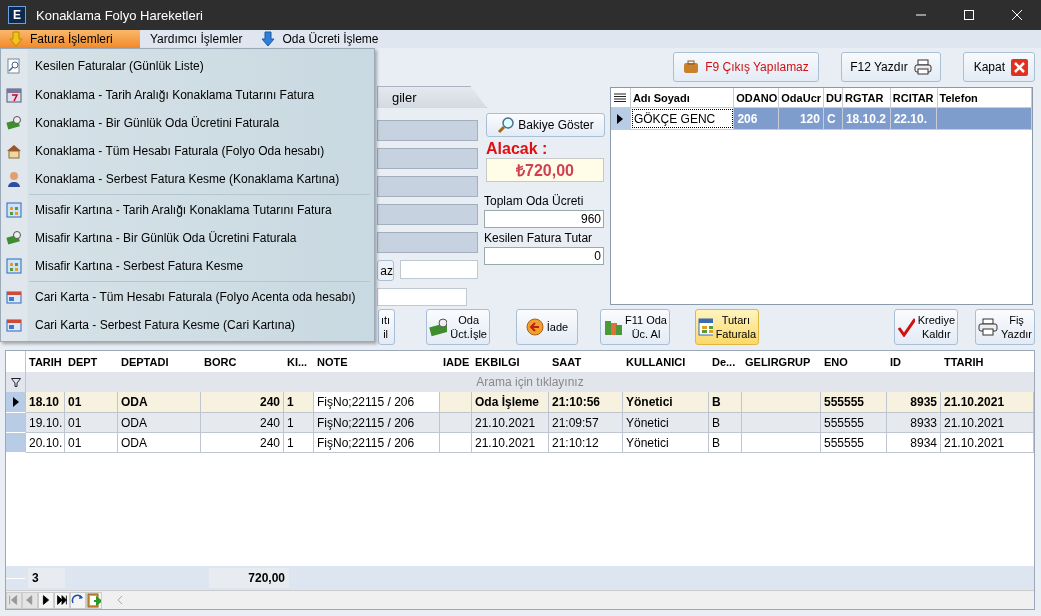 The height and width of the screenshot is (616, 1041). I want to click on invoiced-amount-label: Kesilen Fatura Tutar, so click(539, 238).